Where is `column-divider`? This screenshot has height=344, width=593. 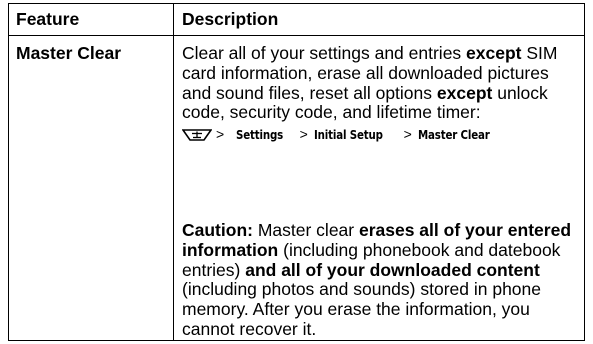
column-divider is located at coordinates (173, 172).